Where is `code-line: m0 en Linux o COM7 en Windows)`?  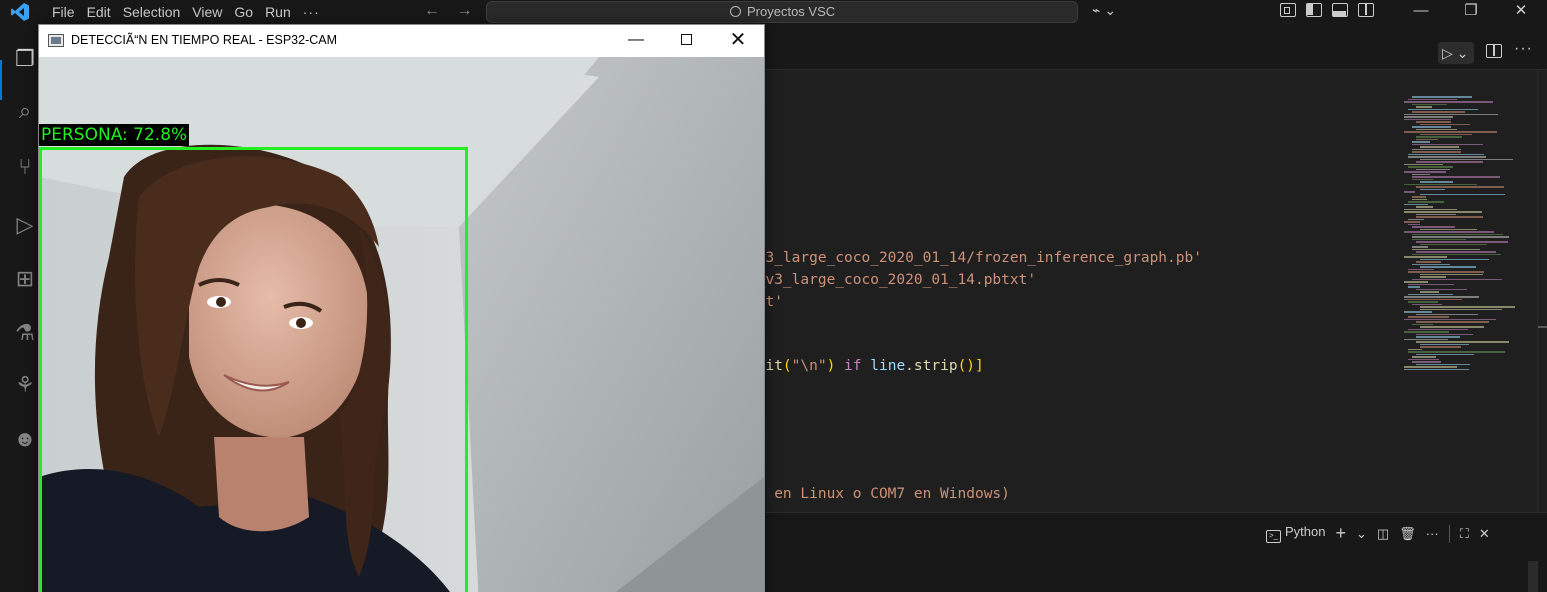
code-line: m0 en Linux o COM7 en Windows) is located at coordinates (879, 494).